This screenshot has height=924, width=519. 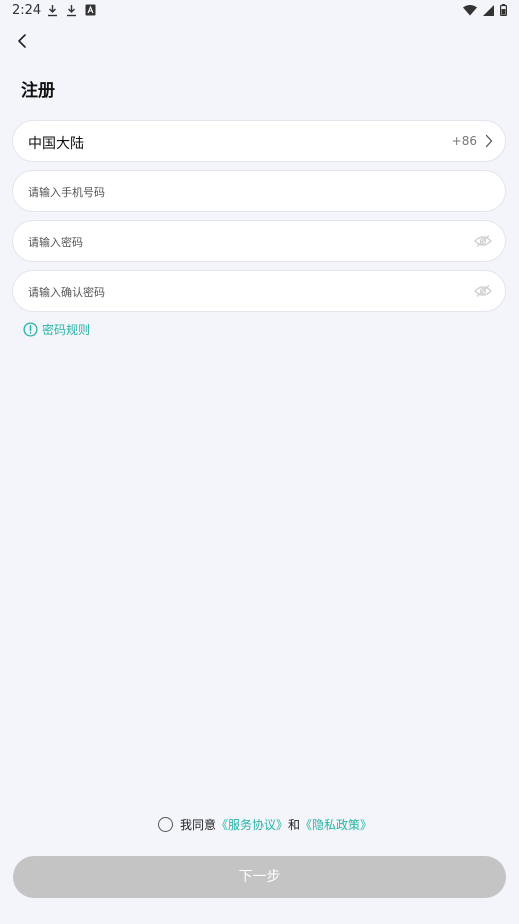 I want to click on back-button, so click(x=23, y=41).